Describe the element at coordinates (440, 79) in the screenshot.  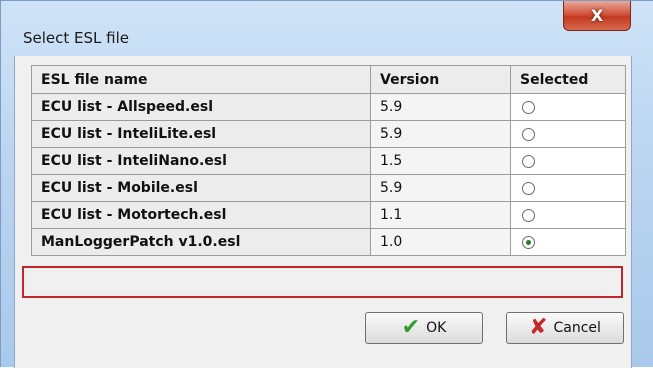
I see `column-header-version: Version` at that location.